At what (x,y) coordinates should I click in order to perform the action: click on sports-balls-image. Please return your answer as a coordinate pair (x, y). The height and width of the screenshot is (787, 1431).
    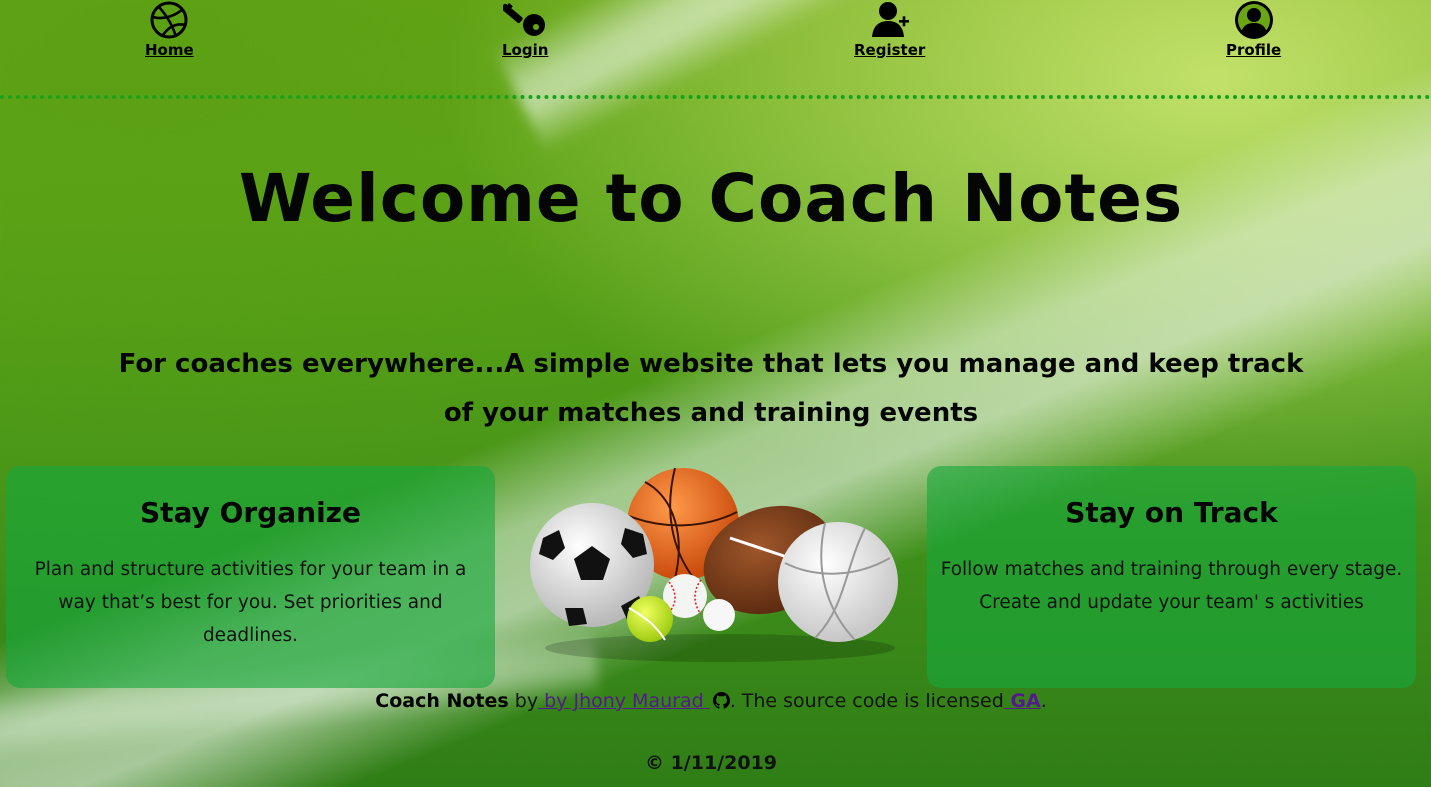
    Looking at the image, I should click on (714, 565).